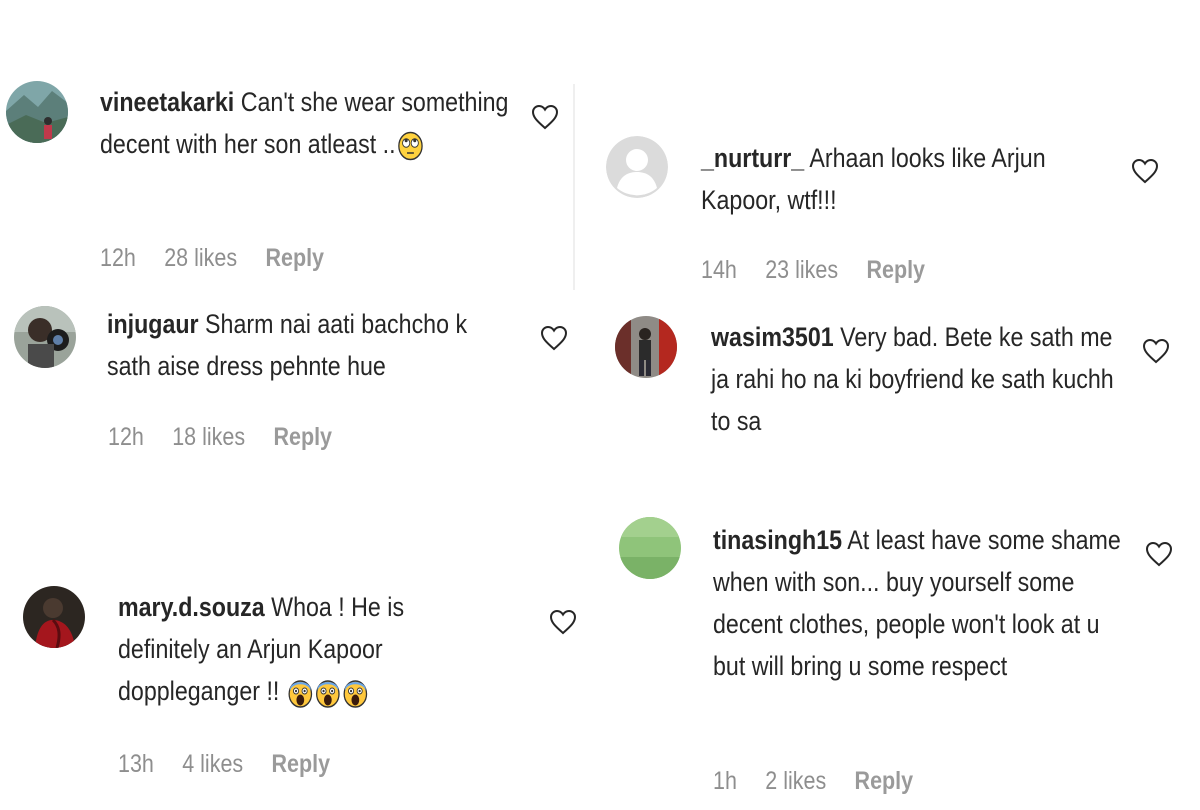 The height and width of the screenshot is (810, 1200). I want to click on likes-count: 2 likes, so click(795, 781).